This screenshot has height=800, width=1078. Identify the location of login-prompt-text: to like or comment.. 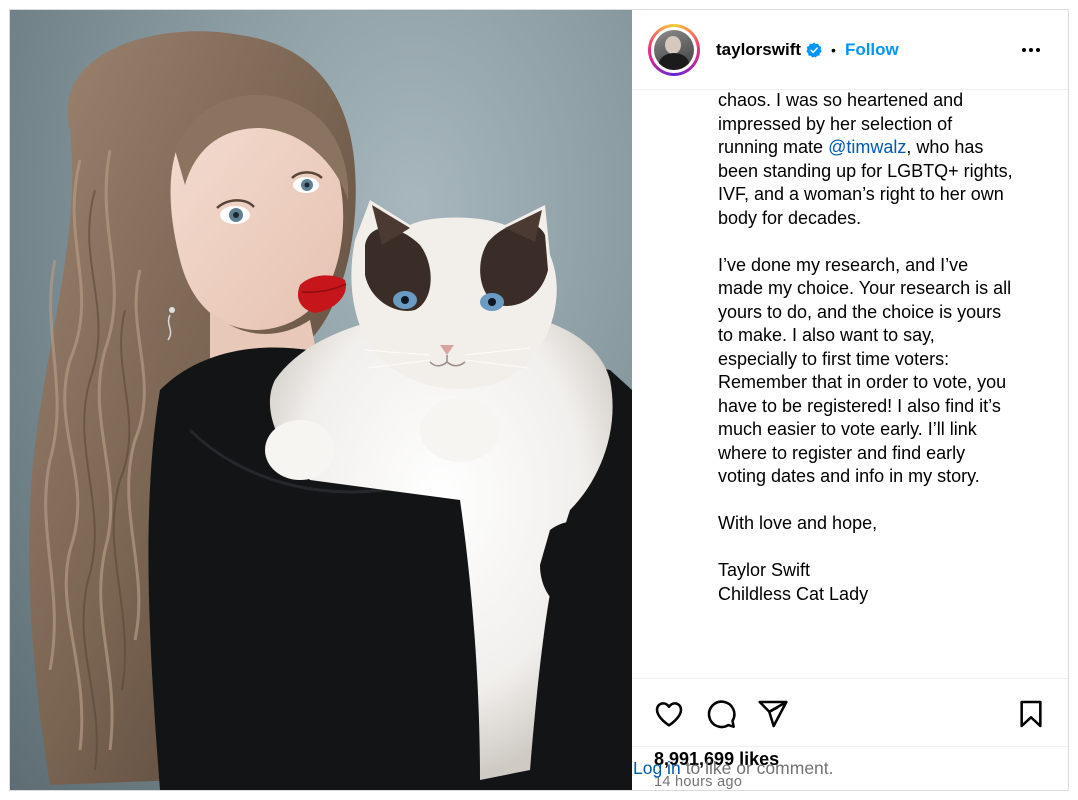
(759, 768).